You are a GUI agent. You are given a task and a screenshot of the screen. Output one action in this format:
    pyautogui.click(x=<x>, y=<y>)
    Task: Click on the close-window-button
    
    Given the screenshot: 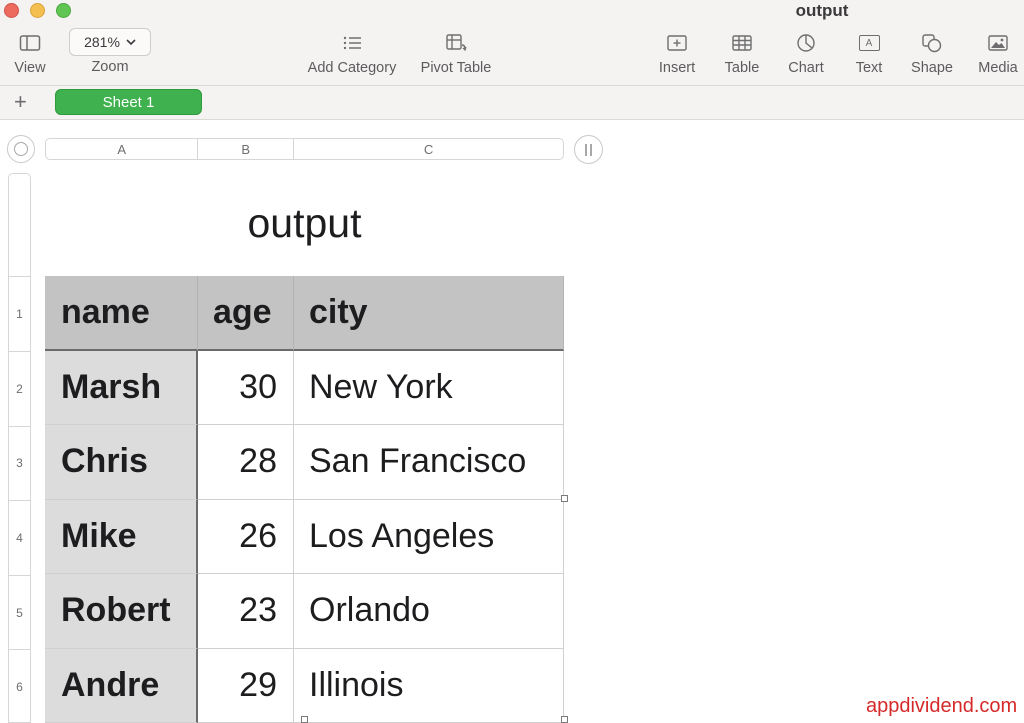 What is the action you would take?
    pyautogui.click(x=11, y=10)
    